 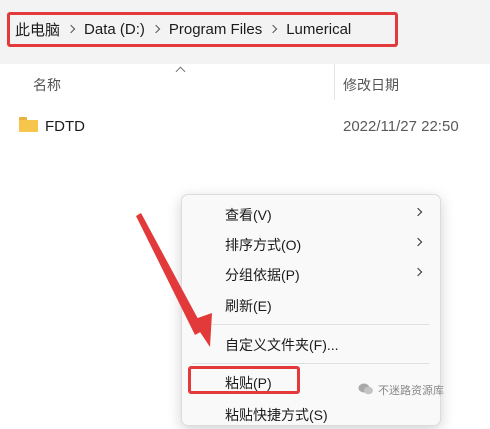 What do you see at coordinates (245, 82) in the screenshot?
I see `column-header-row: 名称 修改日期` at bounding box center [245, 82].